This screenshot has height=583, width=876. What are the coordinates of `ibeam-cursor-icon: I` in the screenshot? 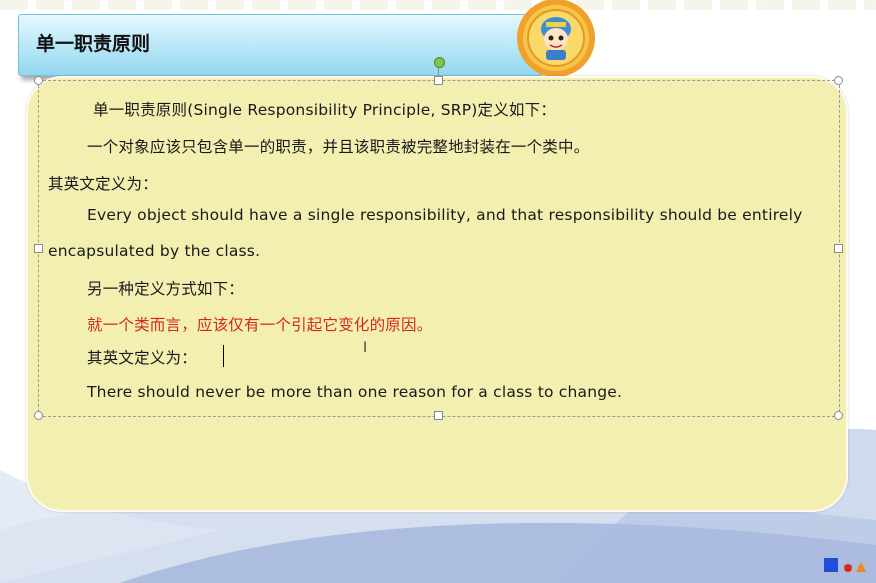 It's located at (365, 348).